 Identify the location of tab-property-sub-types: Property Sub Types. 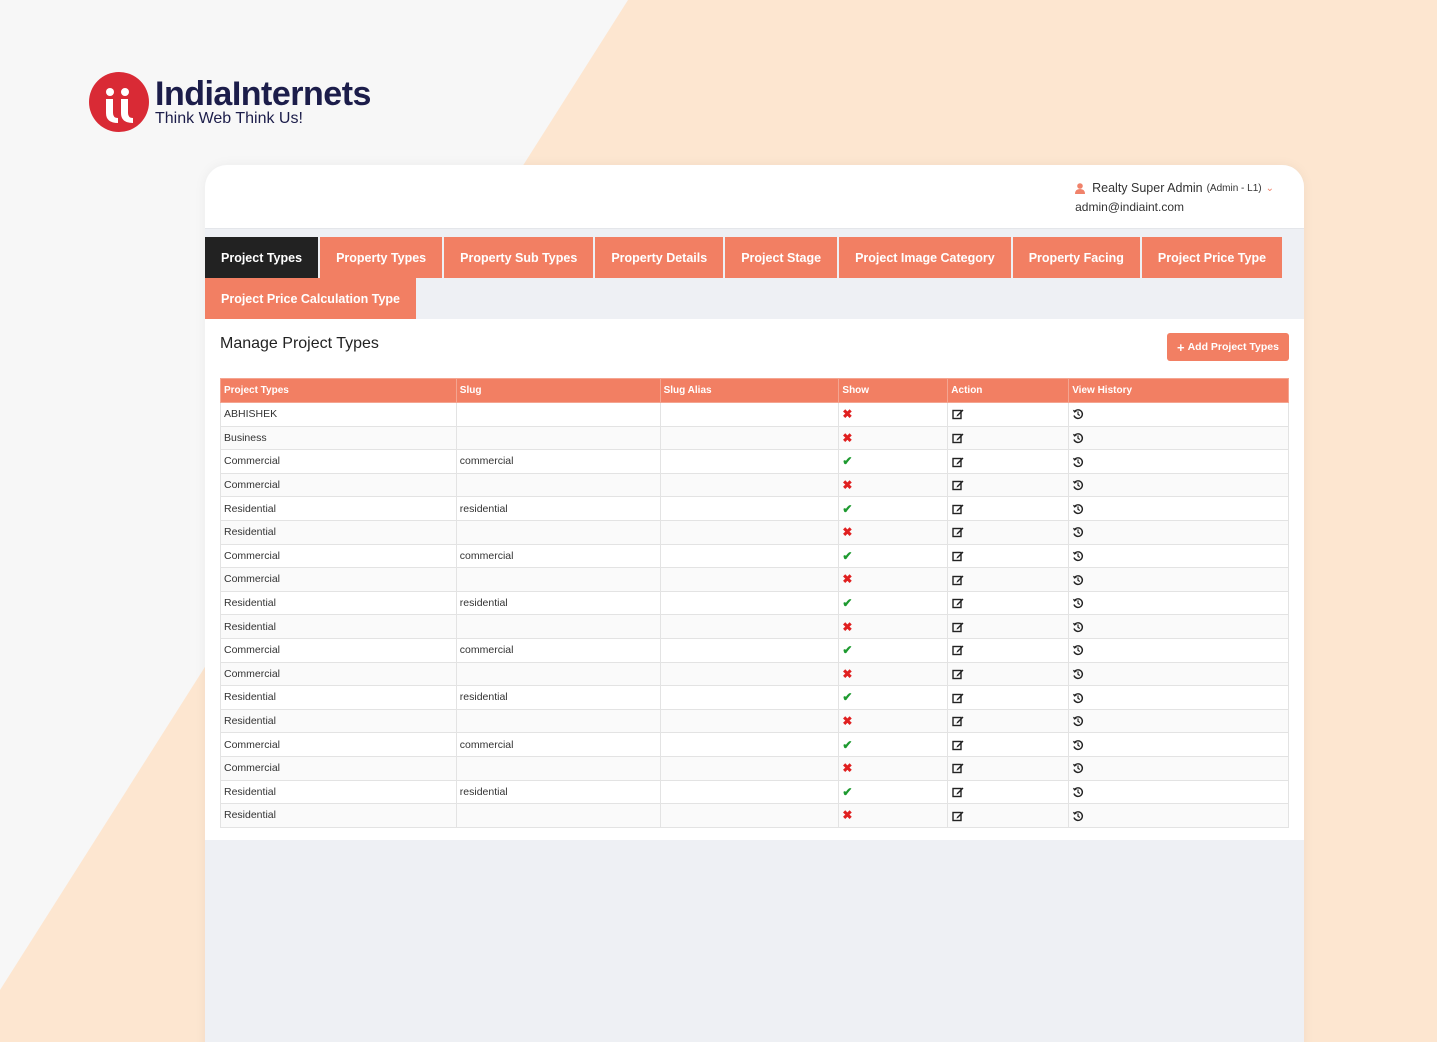
(519, 257).